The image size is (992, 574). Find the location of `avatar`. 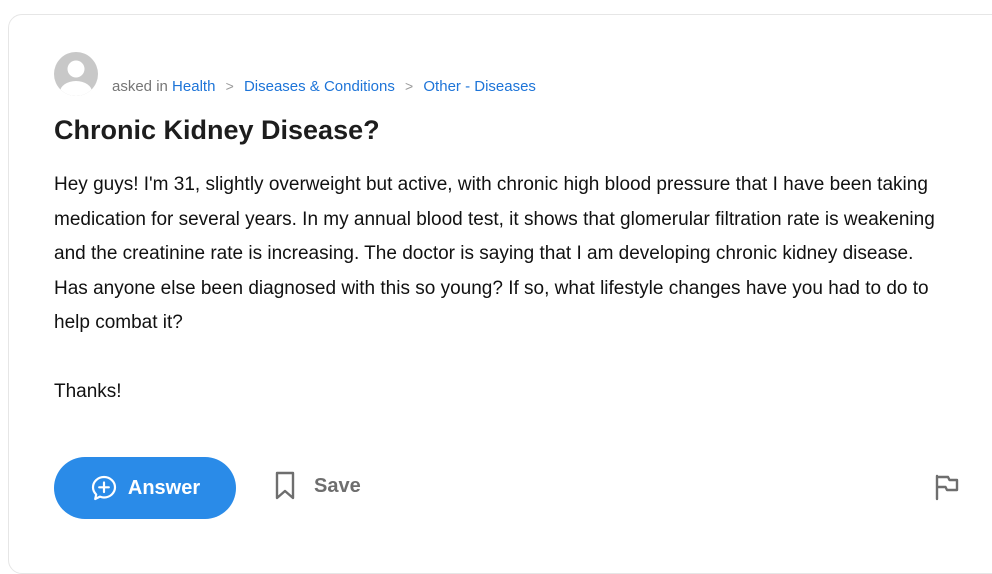

avatar is located at coordinates (76, 74).